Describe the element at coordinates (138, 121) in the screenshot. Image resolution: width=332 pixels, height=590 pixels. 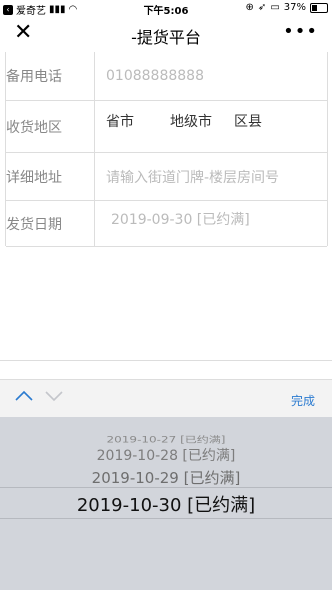
I see `province-select: 省市` at that location.